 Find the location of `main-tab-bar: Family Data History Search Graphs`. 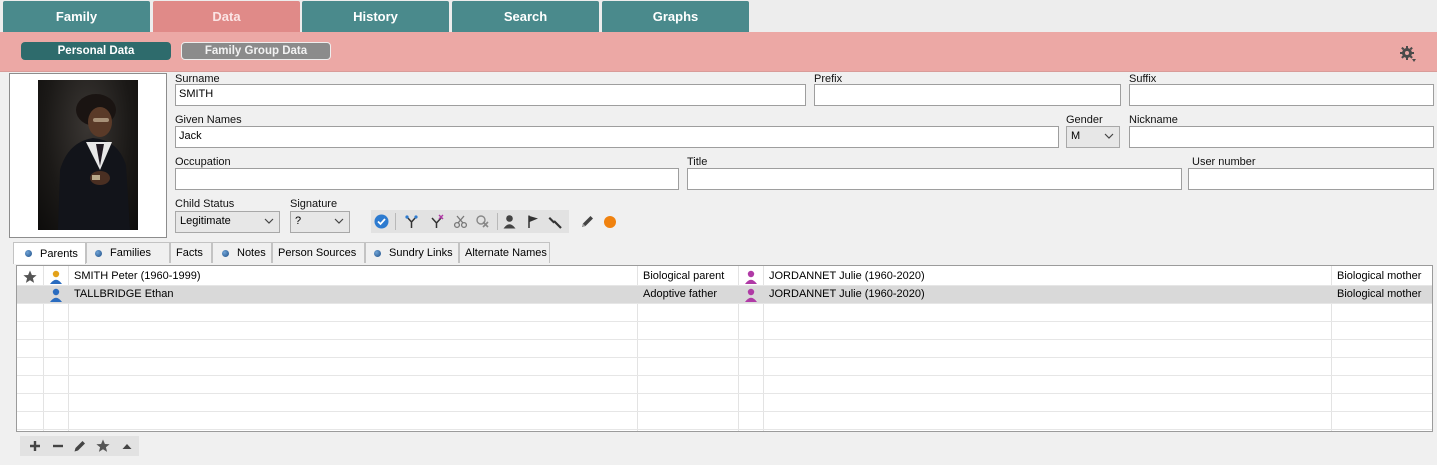

main-tab-bar: Family Data History Search Graphs is located at coordinates (718, 16).